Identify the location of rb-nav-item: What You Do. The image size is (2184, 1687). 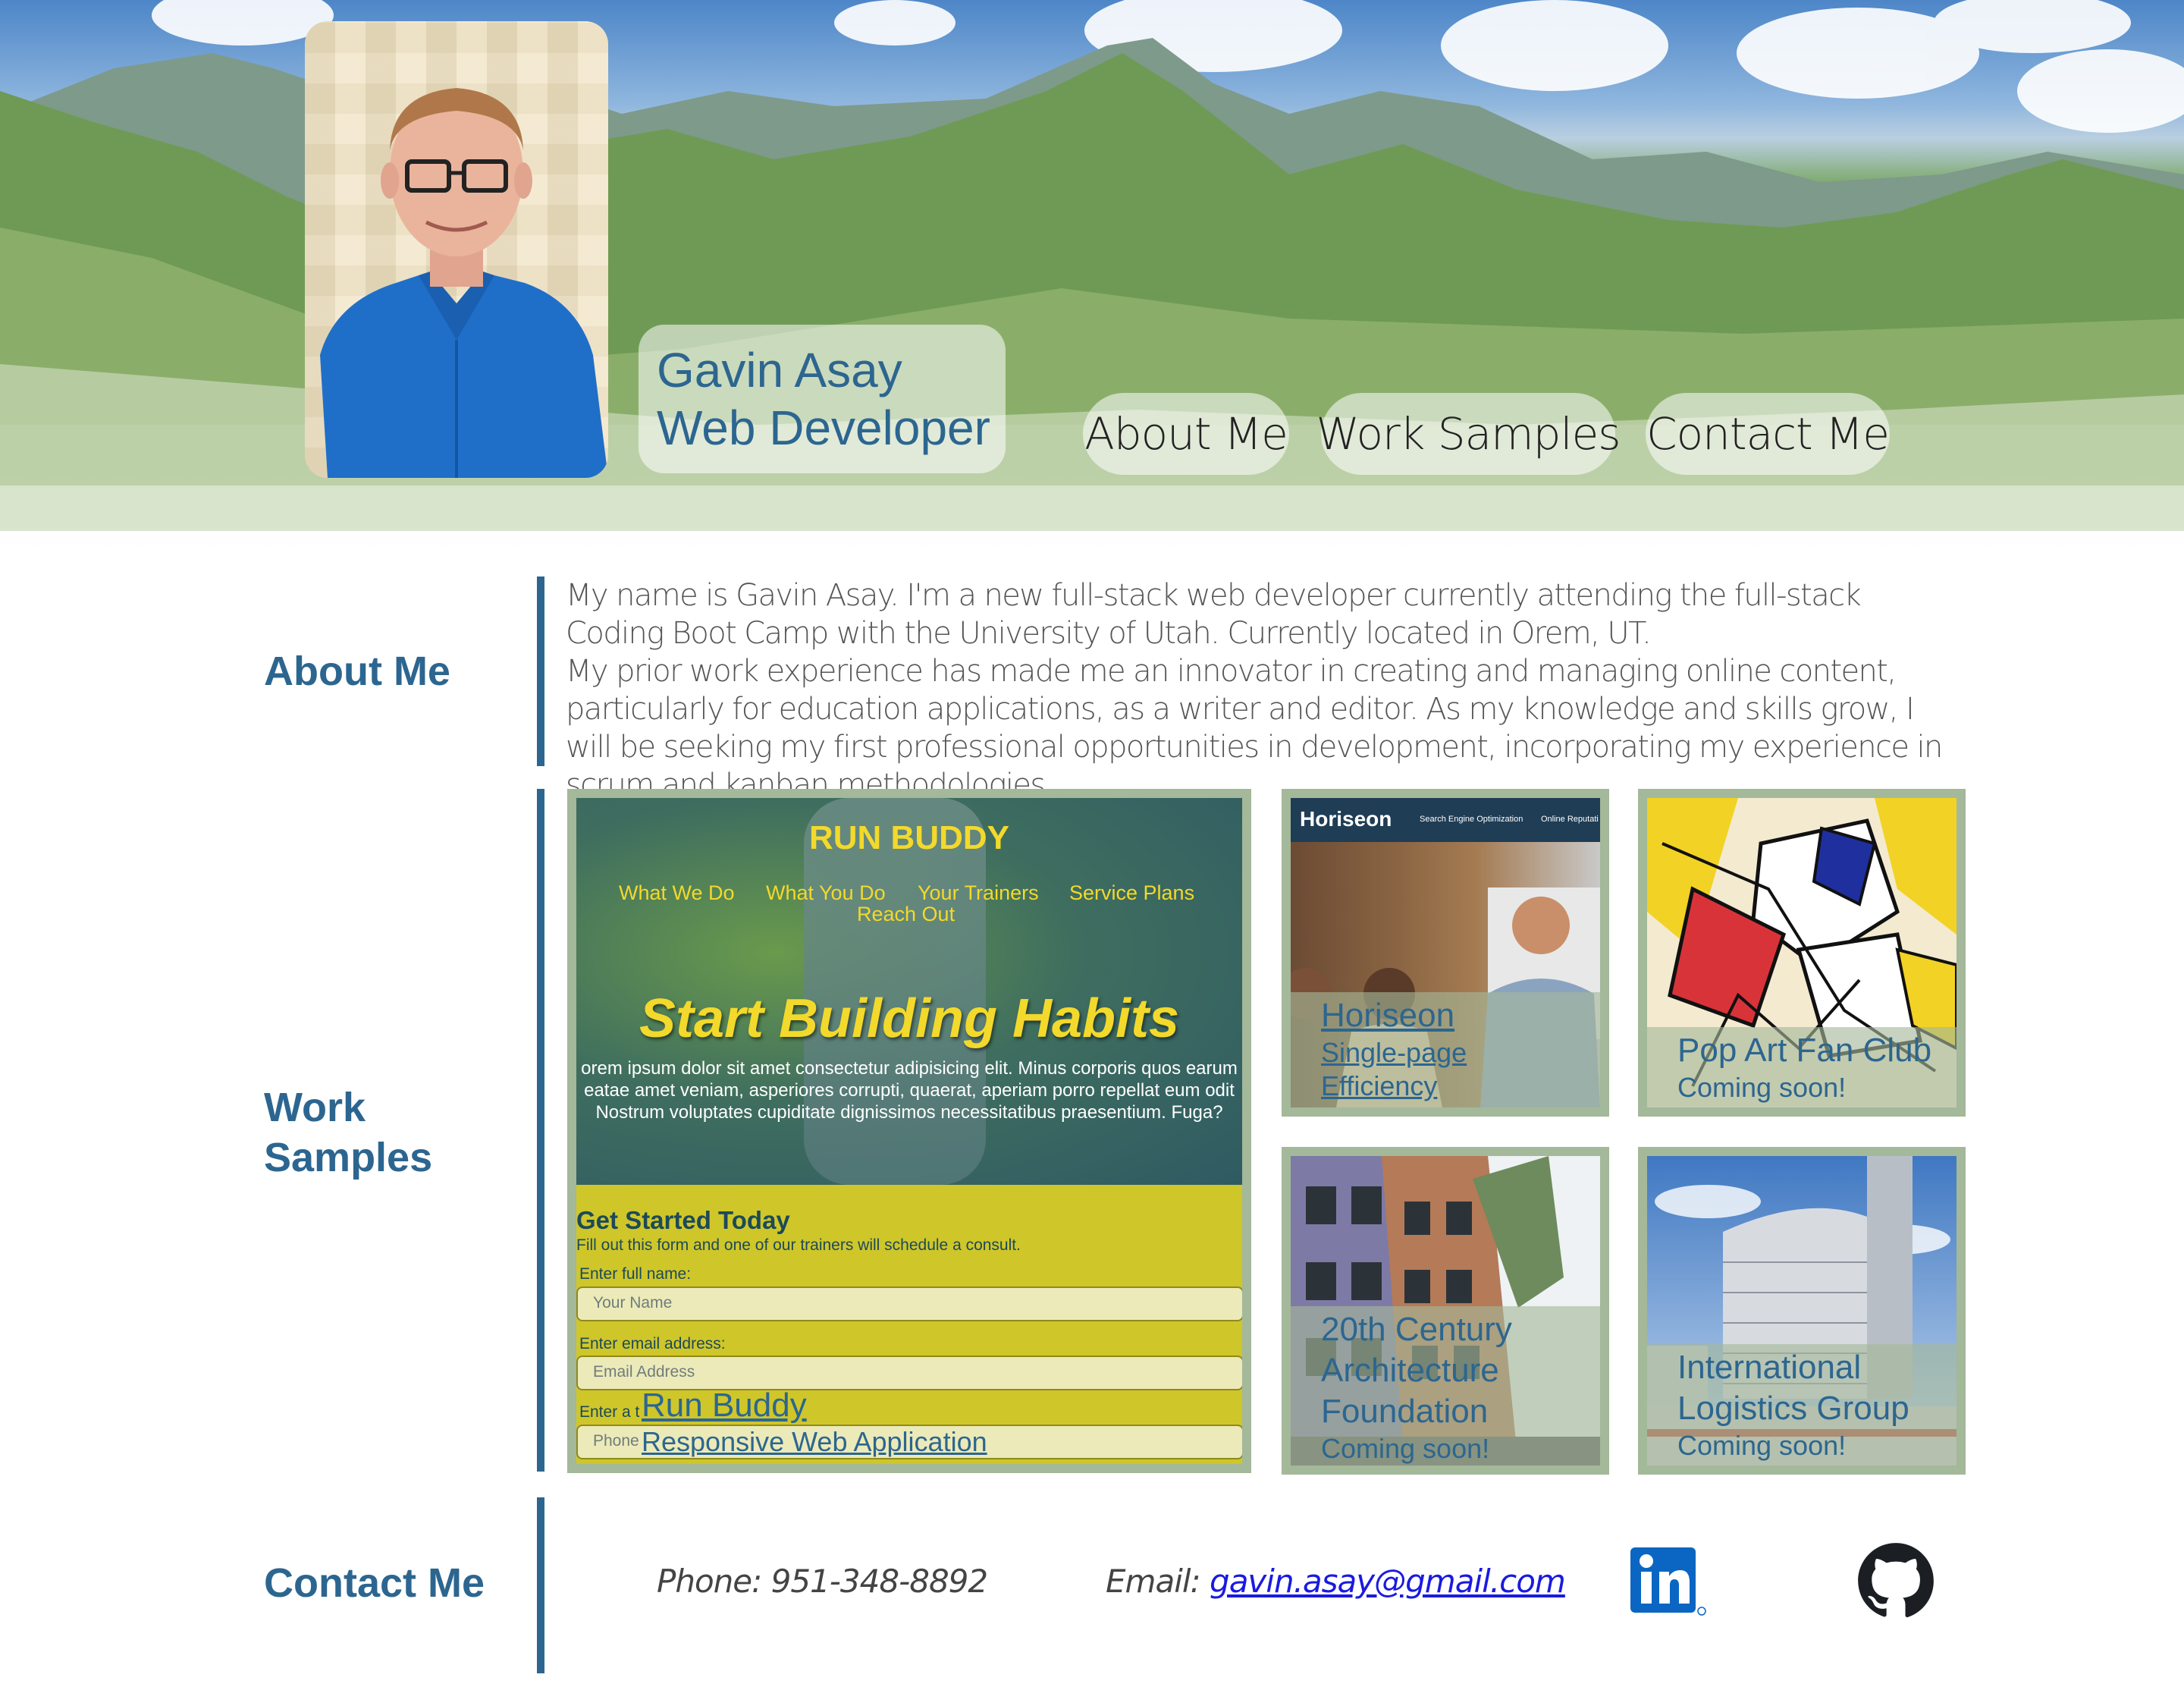
(826, 892).